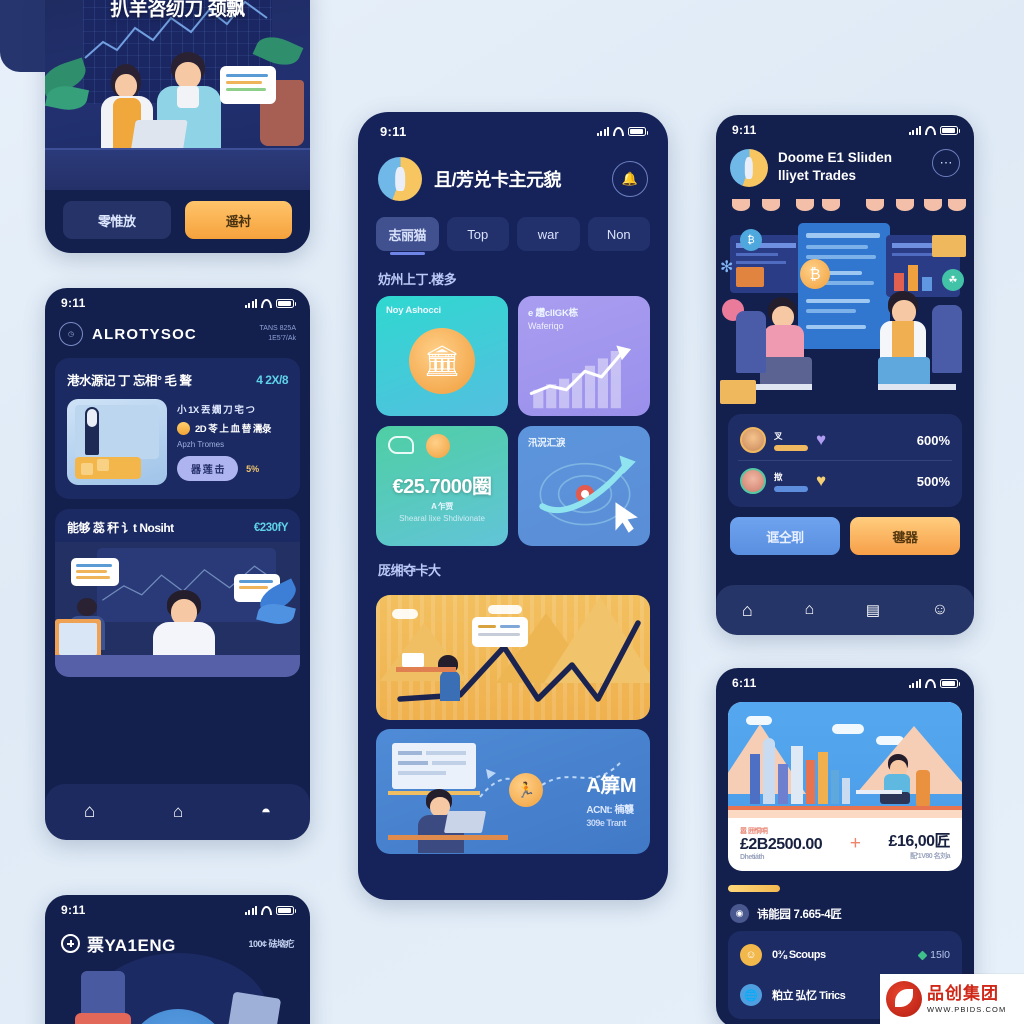  I want to click on section-title-1: 妨州上丁.楼多, so click(417, 279).